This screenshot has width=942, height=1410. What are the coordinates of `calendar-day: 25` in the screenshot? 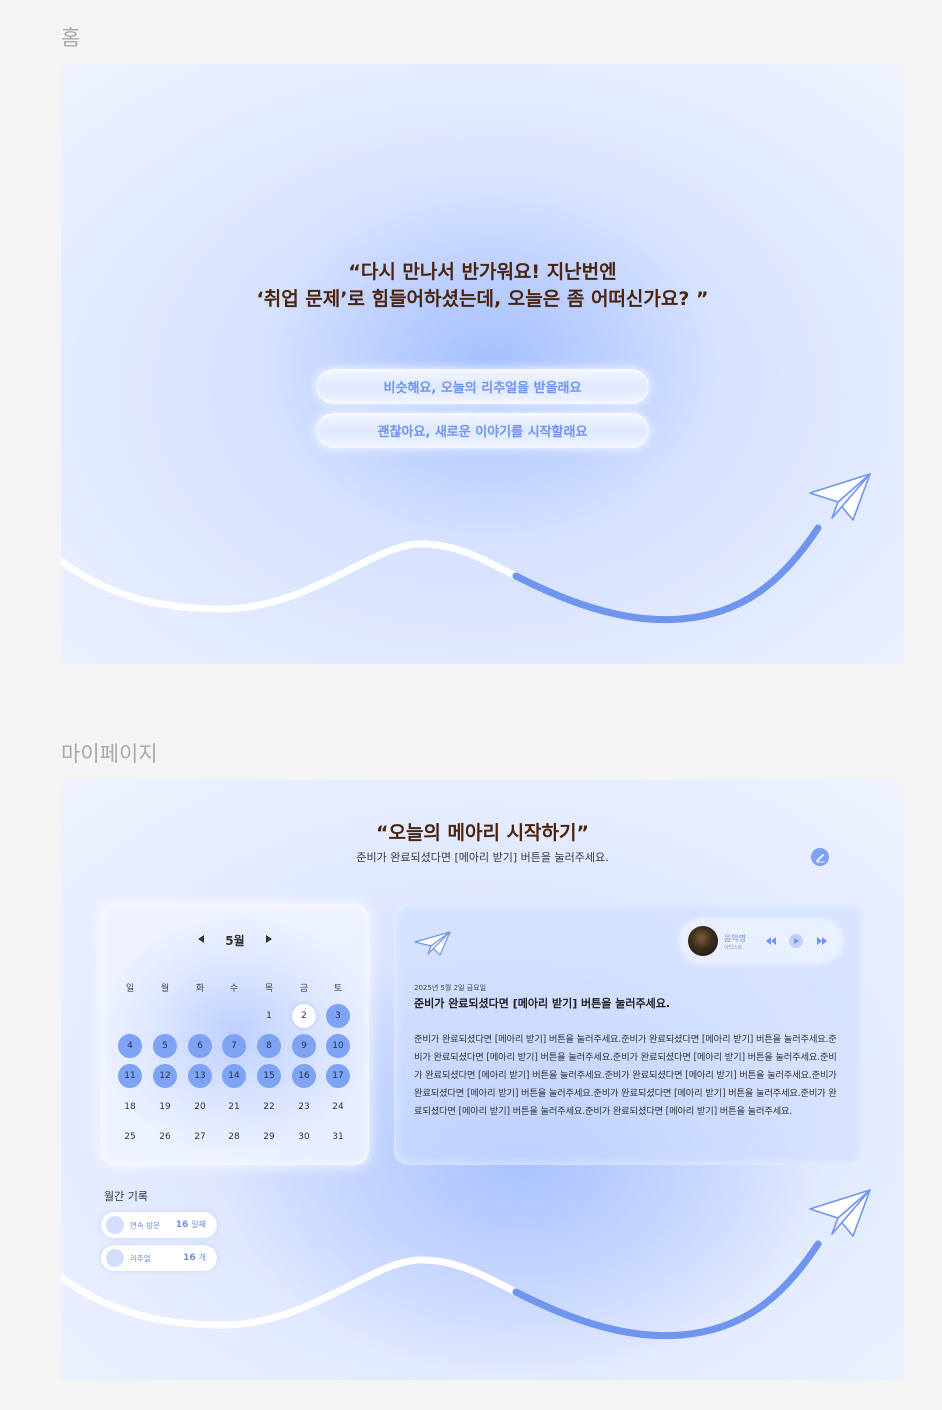 It's located at (130, 1137).